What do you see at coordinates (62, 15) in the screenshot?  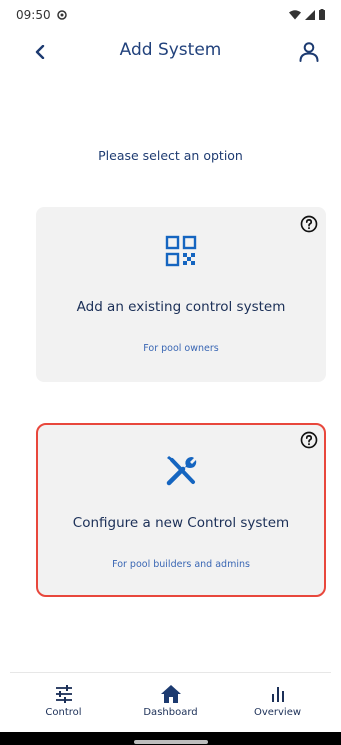 I see `settings-icon` at bounding box center [62, 15].